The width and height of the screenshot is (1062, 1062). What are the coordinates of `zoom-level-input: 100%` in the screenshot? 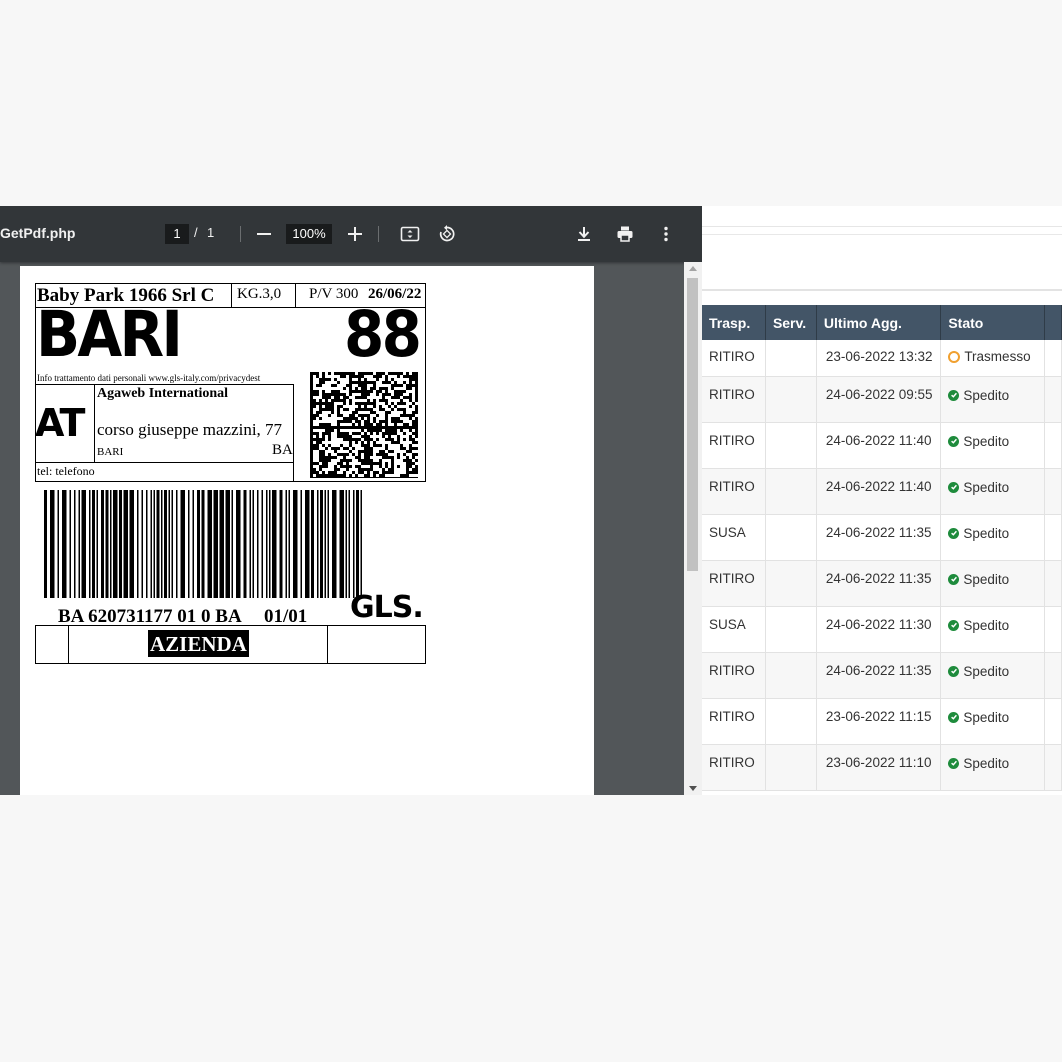 It's located at (309, 234).